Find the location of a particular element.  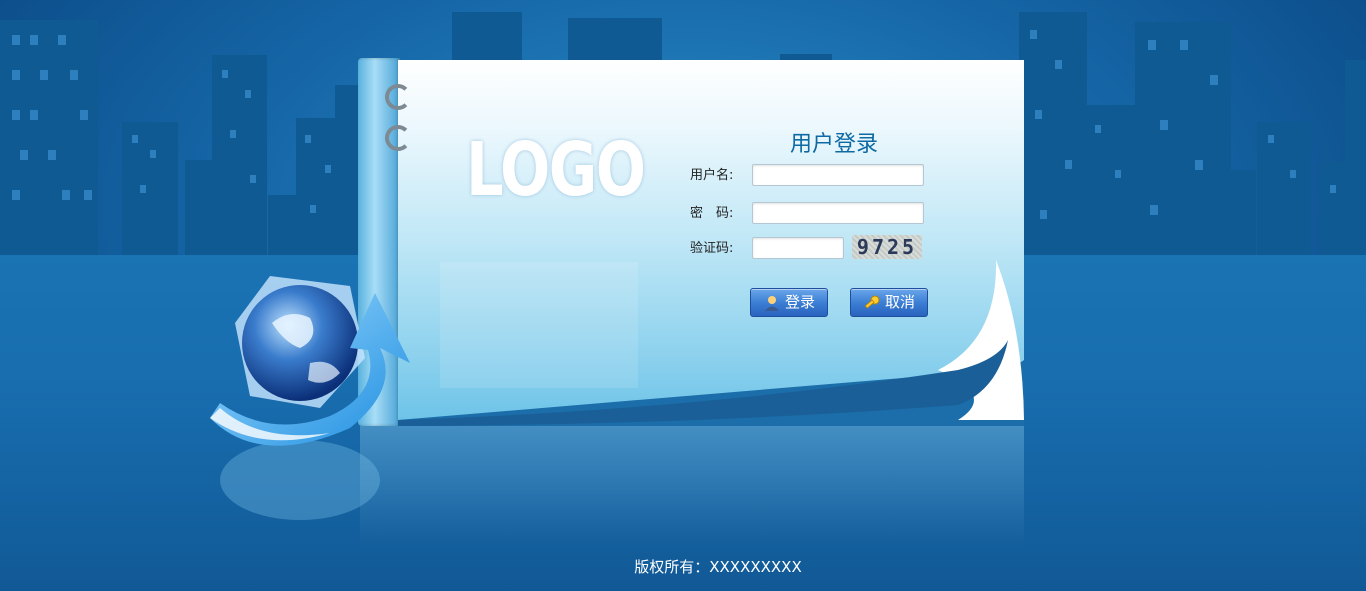

username-label: 用户名: is located at coordinates (712, 175).